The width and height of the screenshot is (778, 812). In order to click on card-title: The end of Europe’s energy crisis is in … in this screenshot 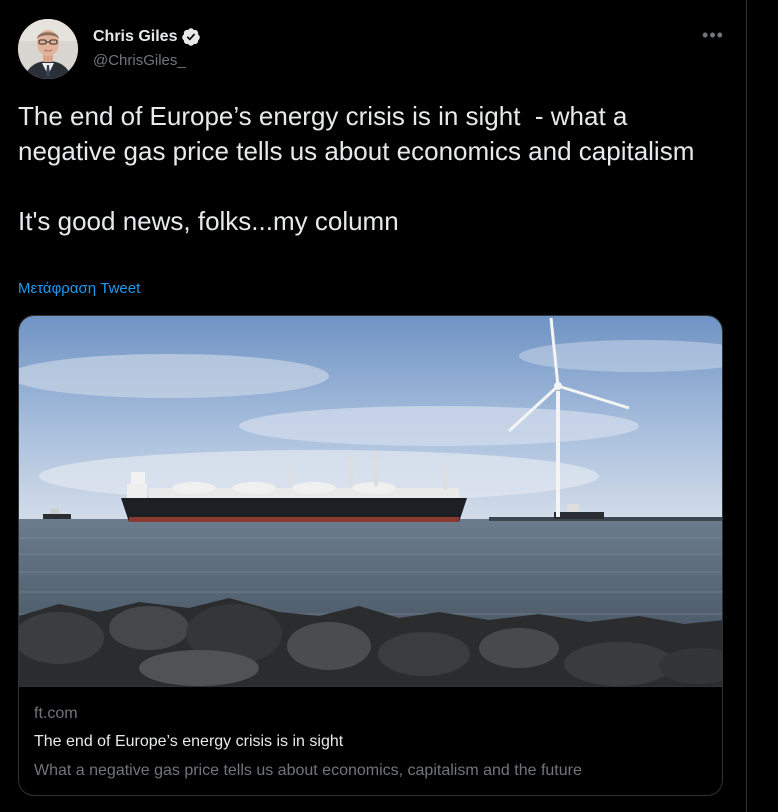, I will do `click(189, 741)`.